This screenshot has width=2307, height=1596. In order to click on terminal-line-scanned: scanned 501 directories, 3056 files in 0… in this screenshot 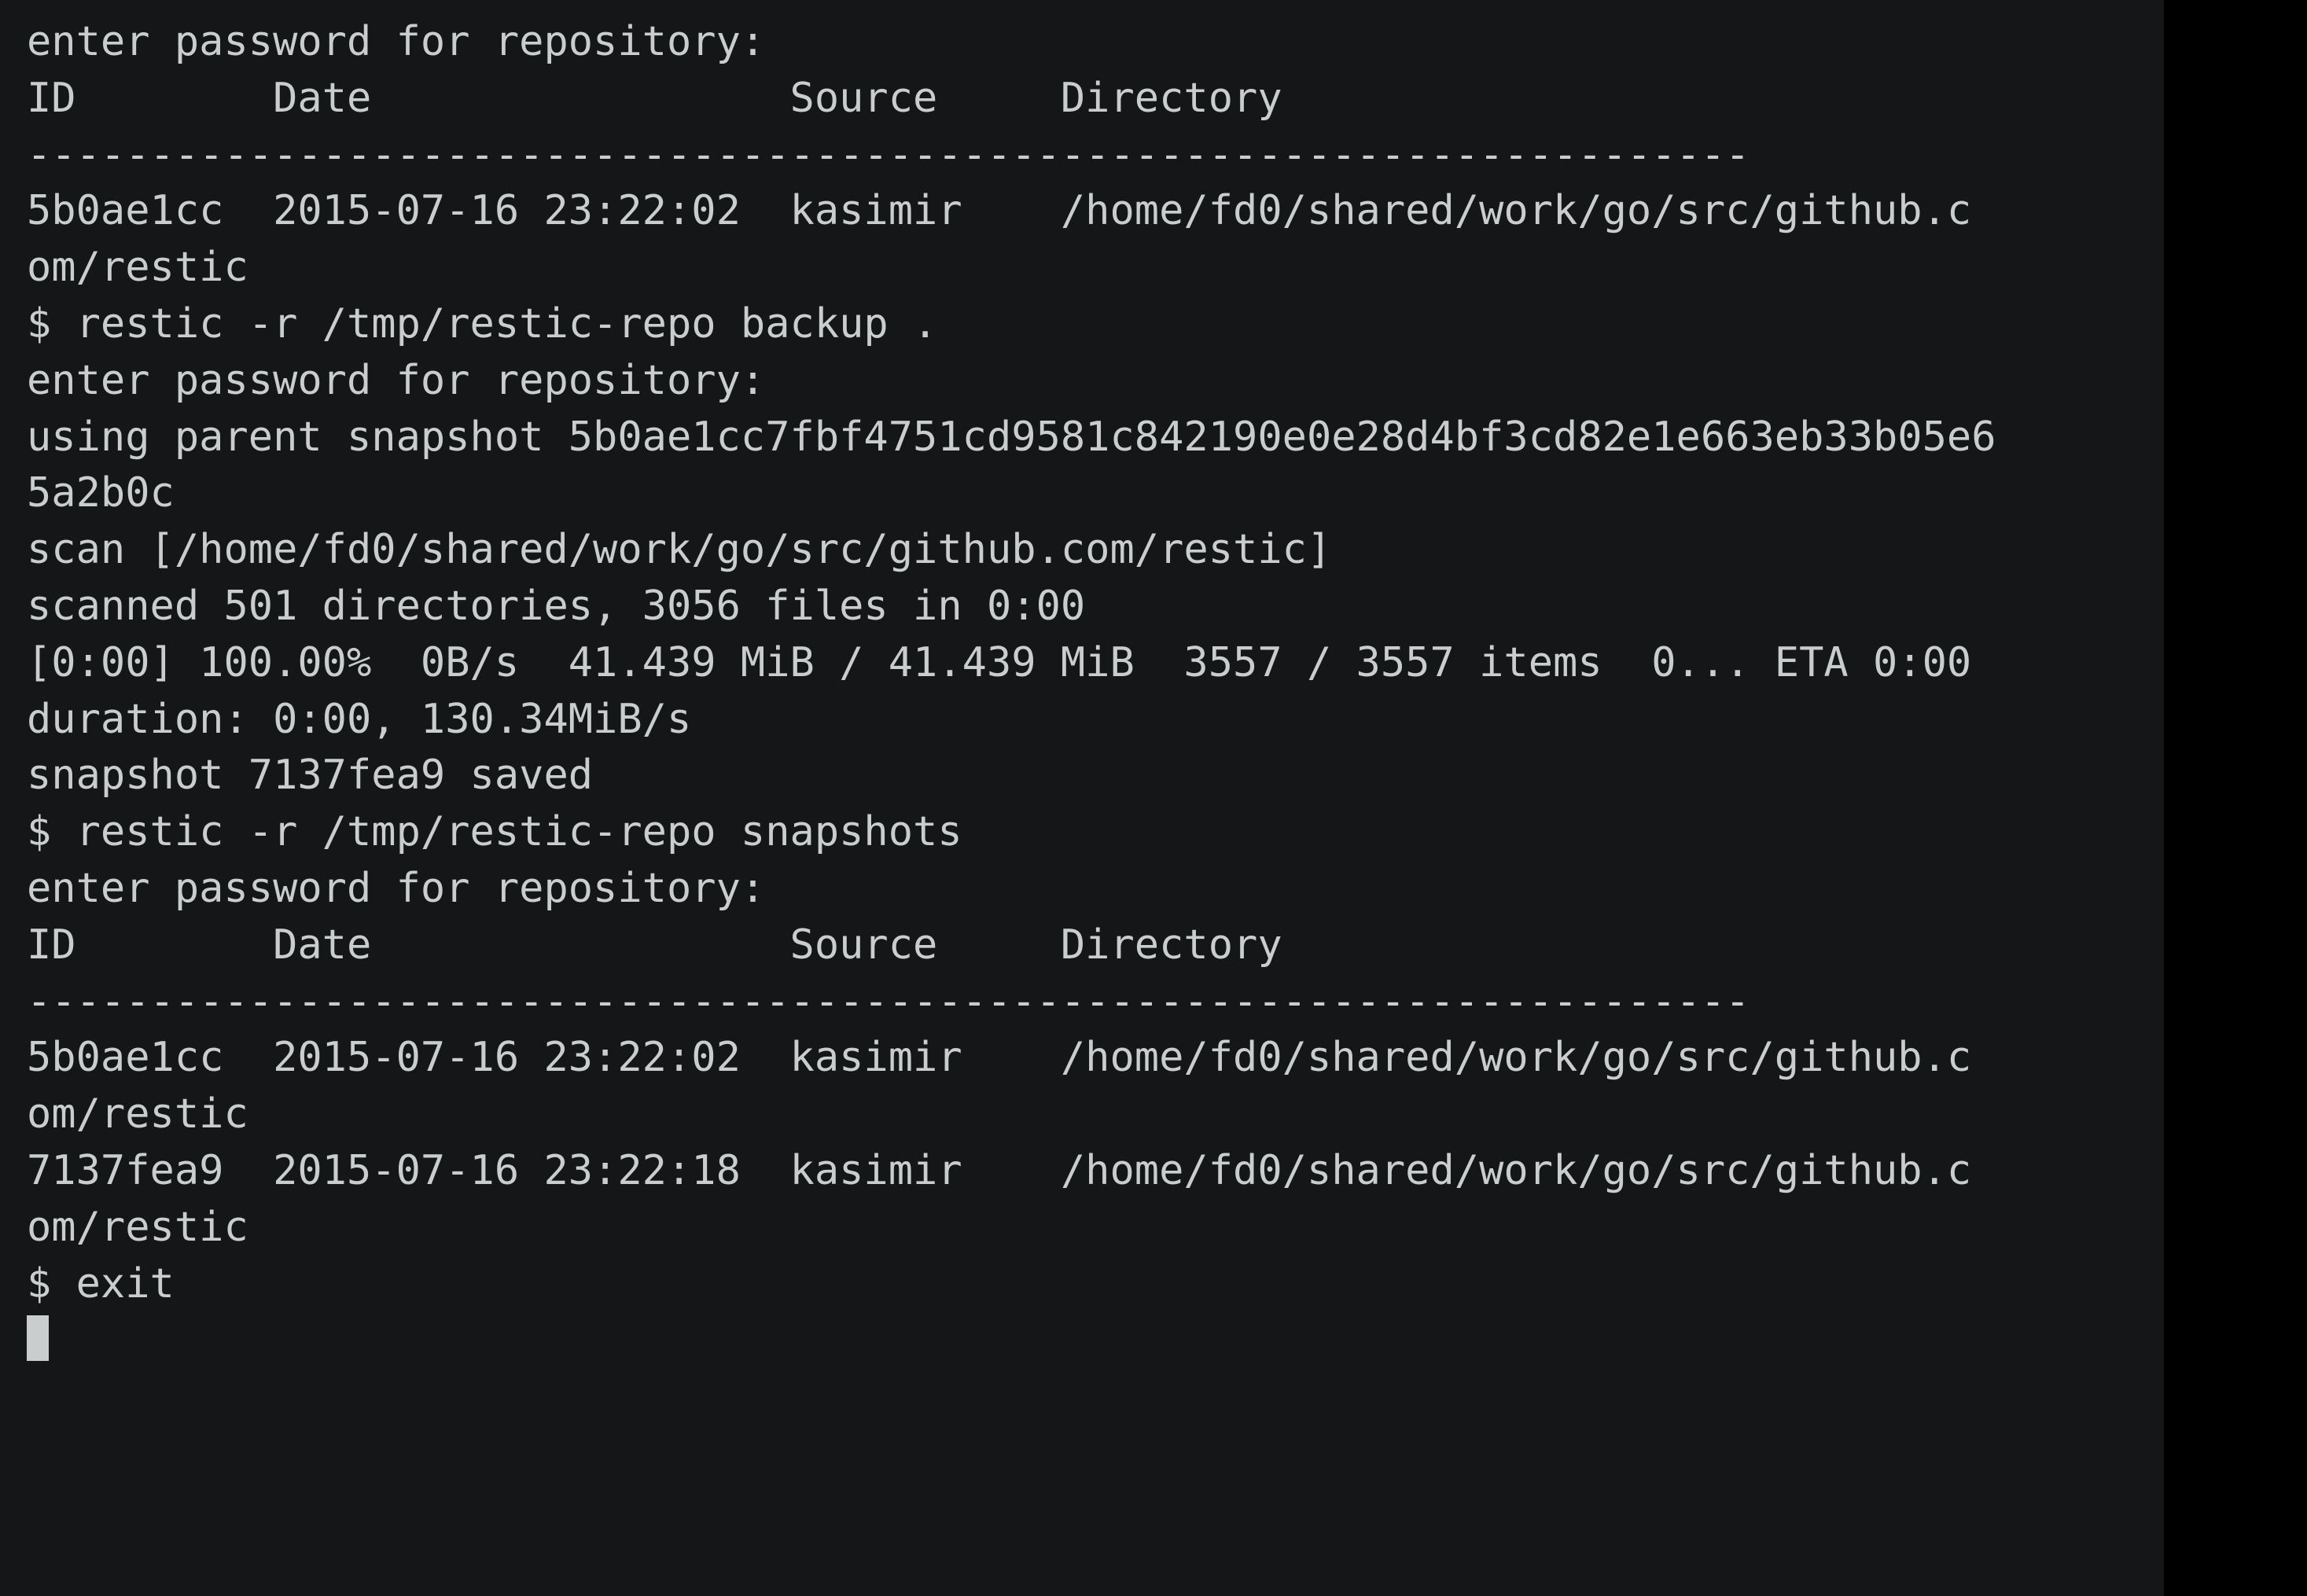, I will do `click(556, 606)`.